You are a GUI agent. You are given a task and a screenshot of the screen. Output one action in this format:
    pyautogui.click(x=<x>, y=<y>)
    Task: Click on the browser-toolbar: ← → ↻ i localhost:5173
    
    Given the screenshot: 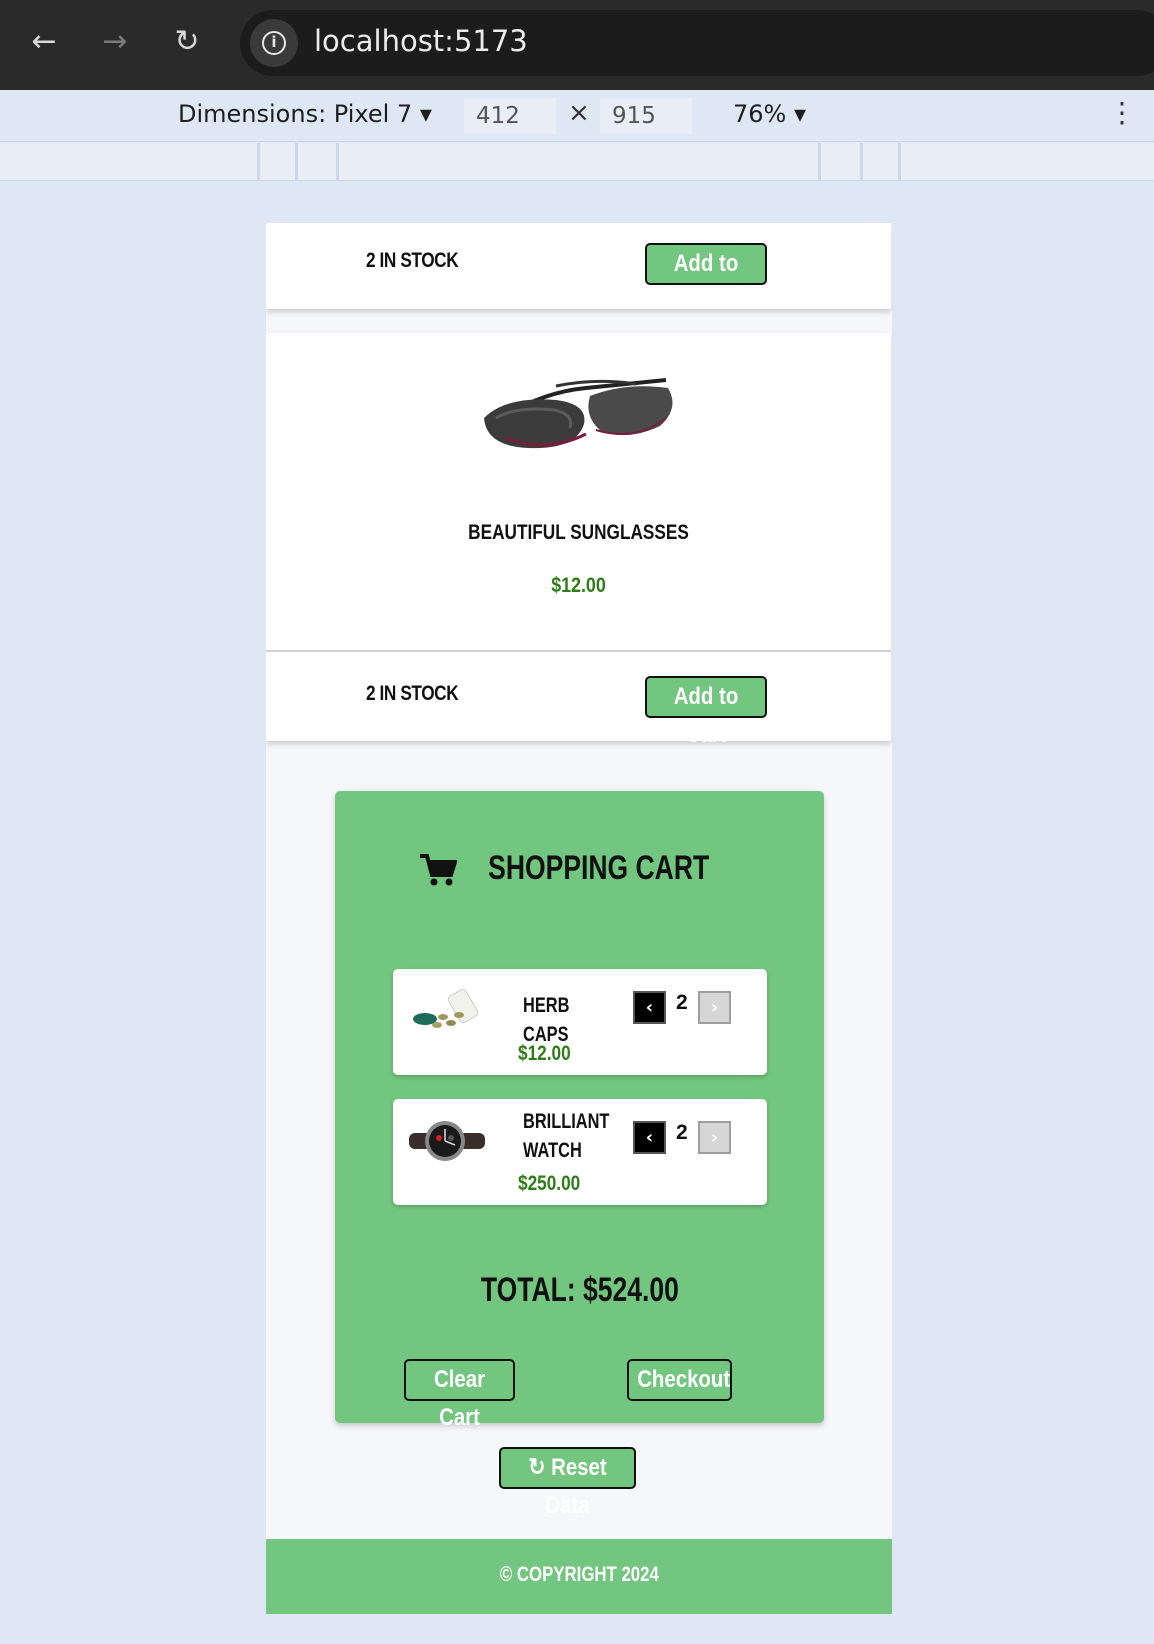 What is the action you would take?
    pyautogui.click(x=577, y=45)
    